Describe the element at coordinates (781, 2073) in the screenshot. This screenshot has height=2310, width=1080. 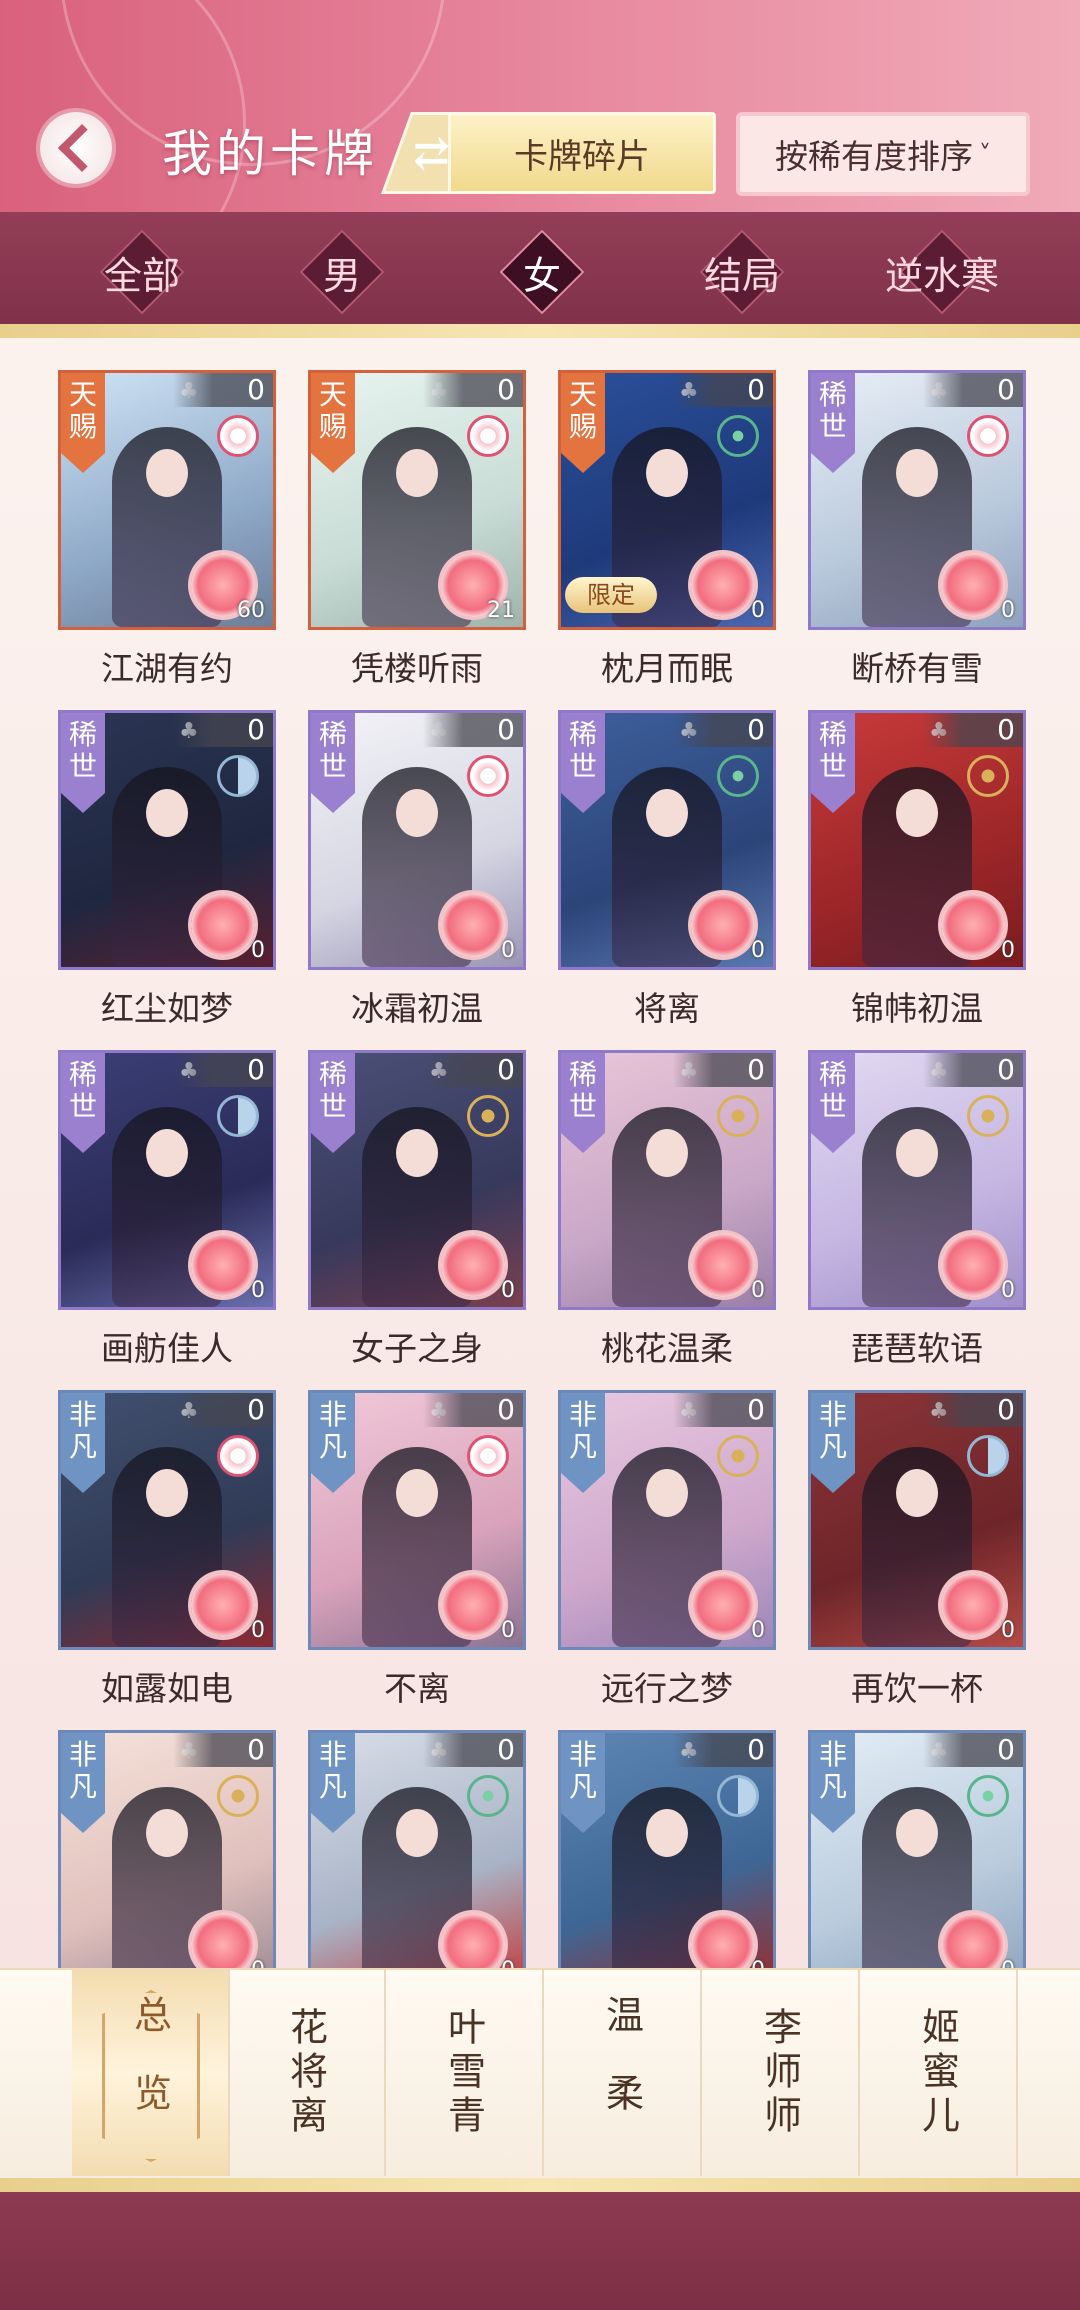
I see `nav-tab-li-shishi: 李师师` at that location.